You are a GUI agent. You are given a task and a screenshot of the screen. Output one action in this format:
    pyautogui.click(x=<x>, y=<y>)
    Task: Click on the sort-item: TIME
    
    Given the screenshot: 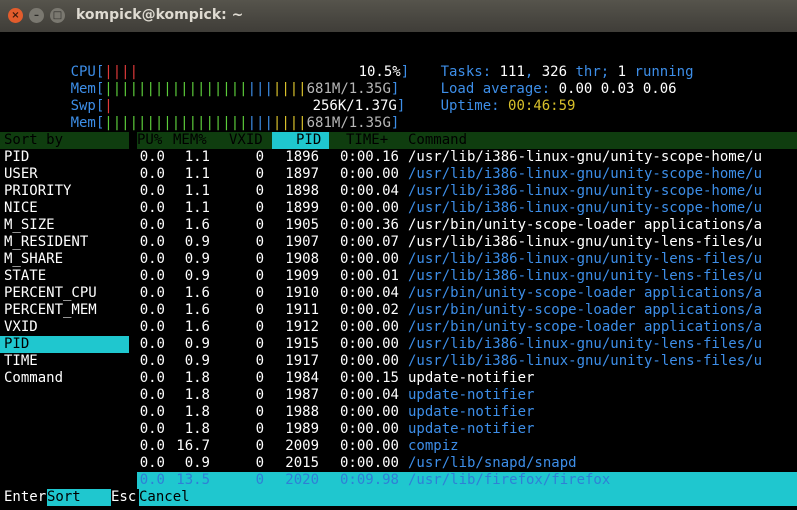 What is the action you would take?
    pyautogui.click(x=21, y=361)
    